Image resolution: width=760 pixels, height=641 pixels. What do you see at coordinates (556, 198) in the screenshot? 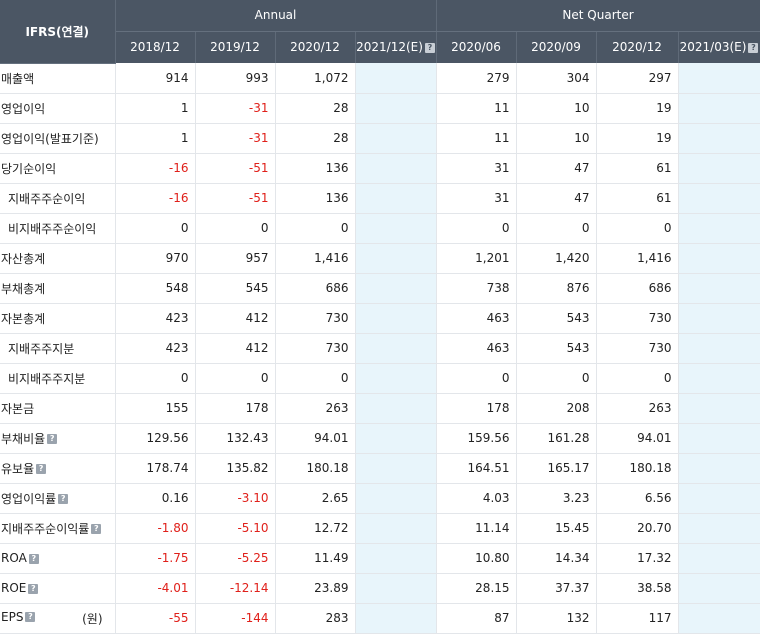
I see `value-cell: 47` at bounding box center [556, 198].